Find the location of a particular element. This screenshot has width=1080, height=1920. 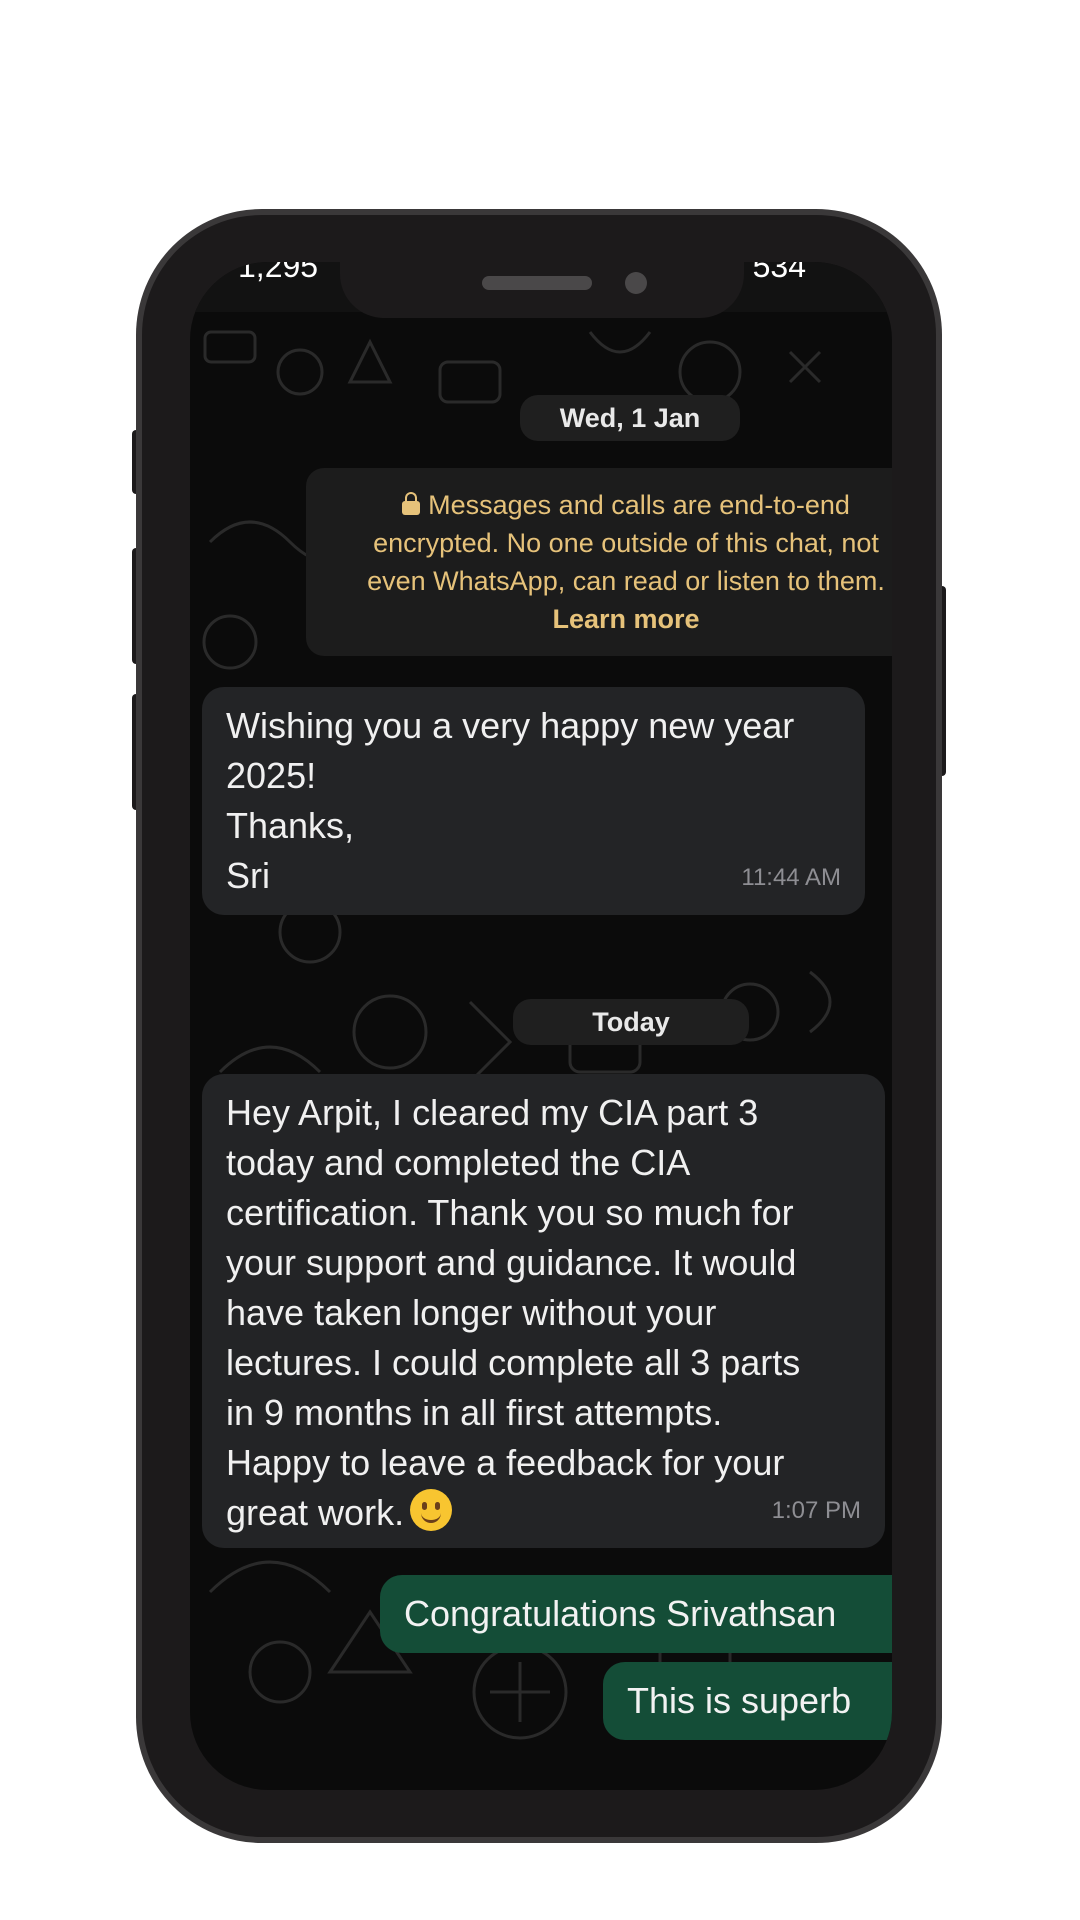

smiling-face-emoji-icon is located at coordinates (431, 1510).